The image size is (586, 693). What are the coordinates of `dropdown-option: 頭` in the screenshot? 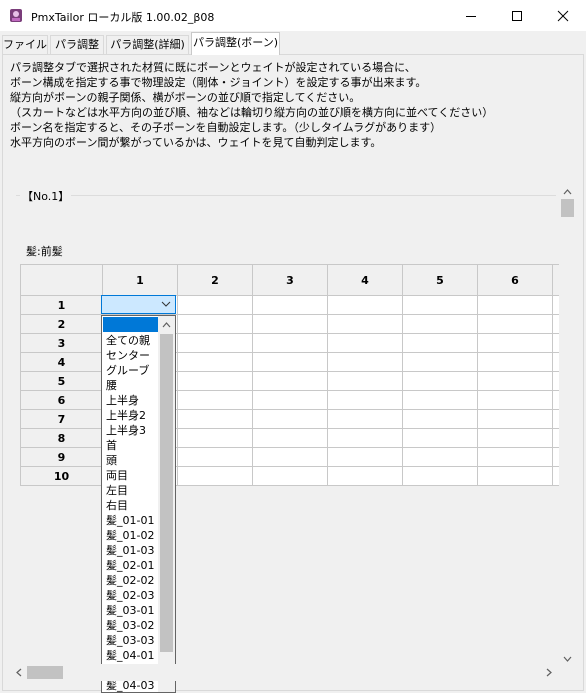 It's located at (111, 460).